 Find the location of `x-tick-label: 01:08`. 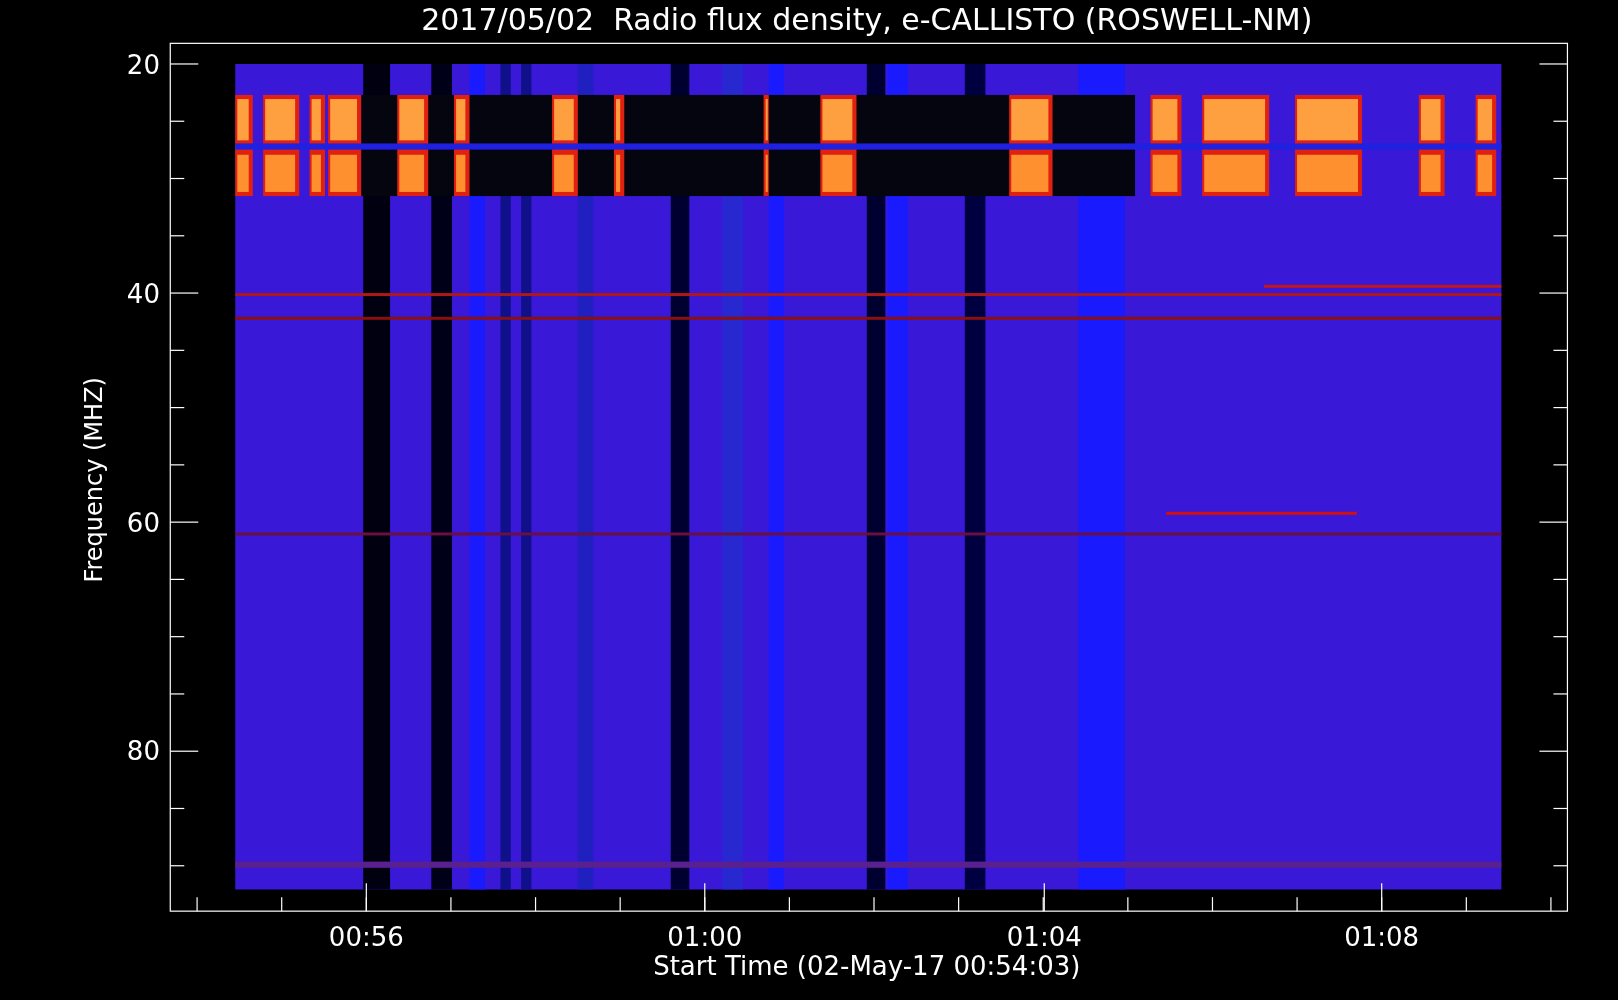

x-tick-label: 01:08 is located at coordinates (1382, 937).